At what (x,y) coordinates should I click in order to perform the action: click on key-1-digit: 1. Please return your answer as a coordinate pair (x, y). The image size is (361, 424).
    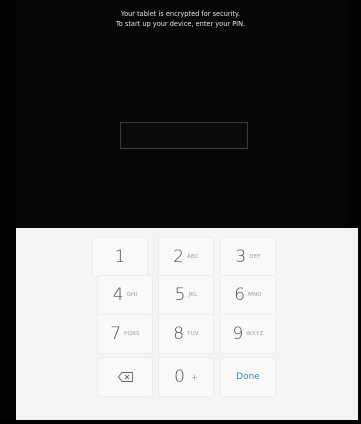
    Looking at the image, I should click on (120, 257).